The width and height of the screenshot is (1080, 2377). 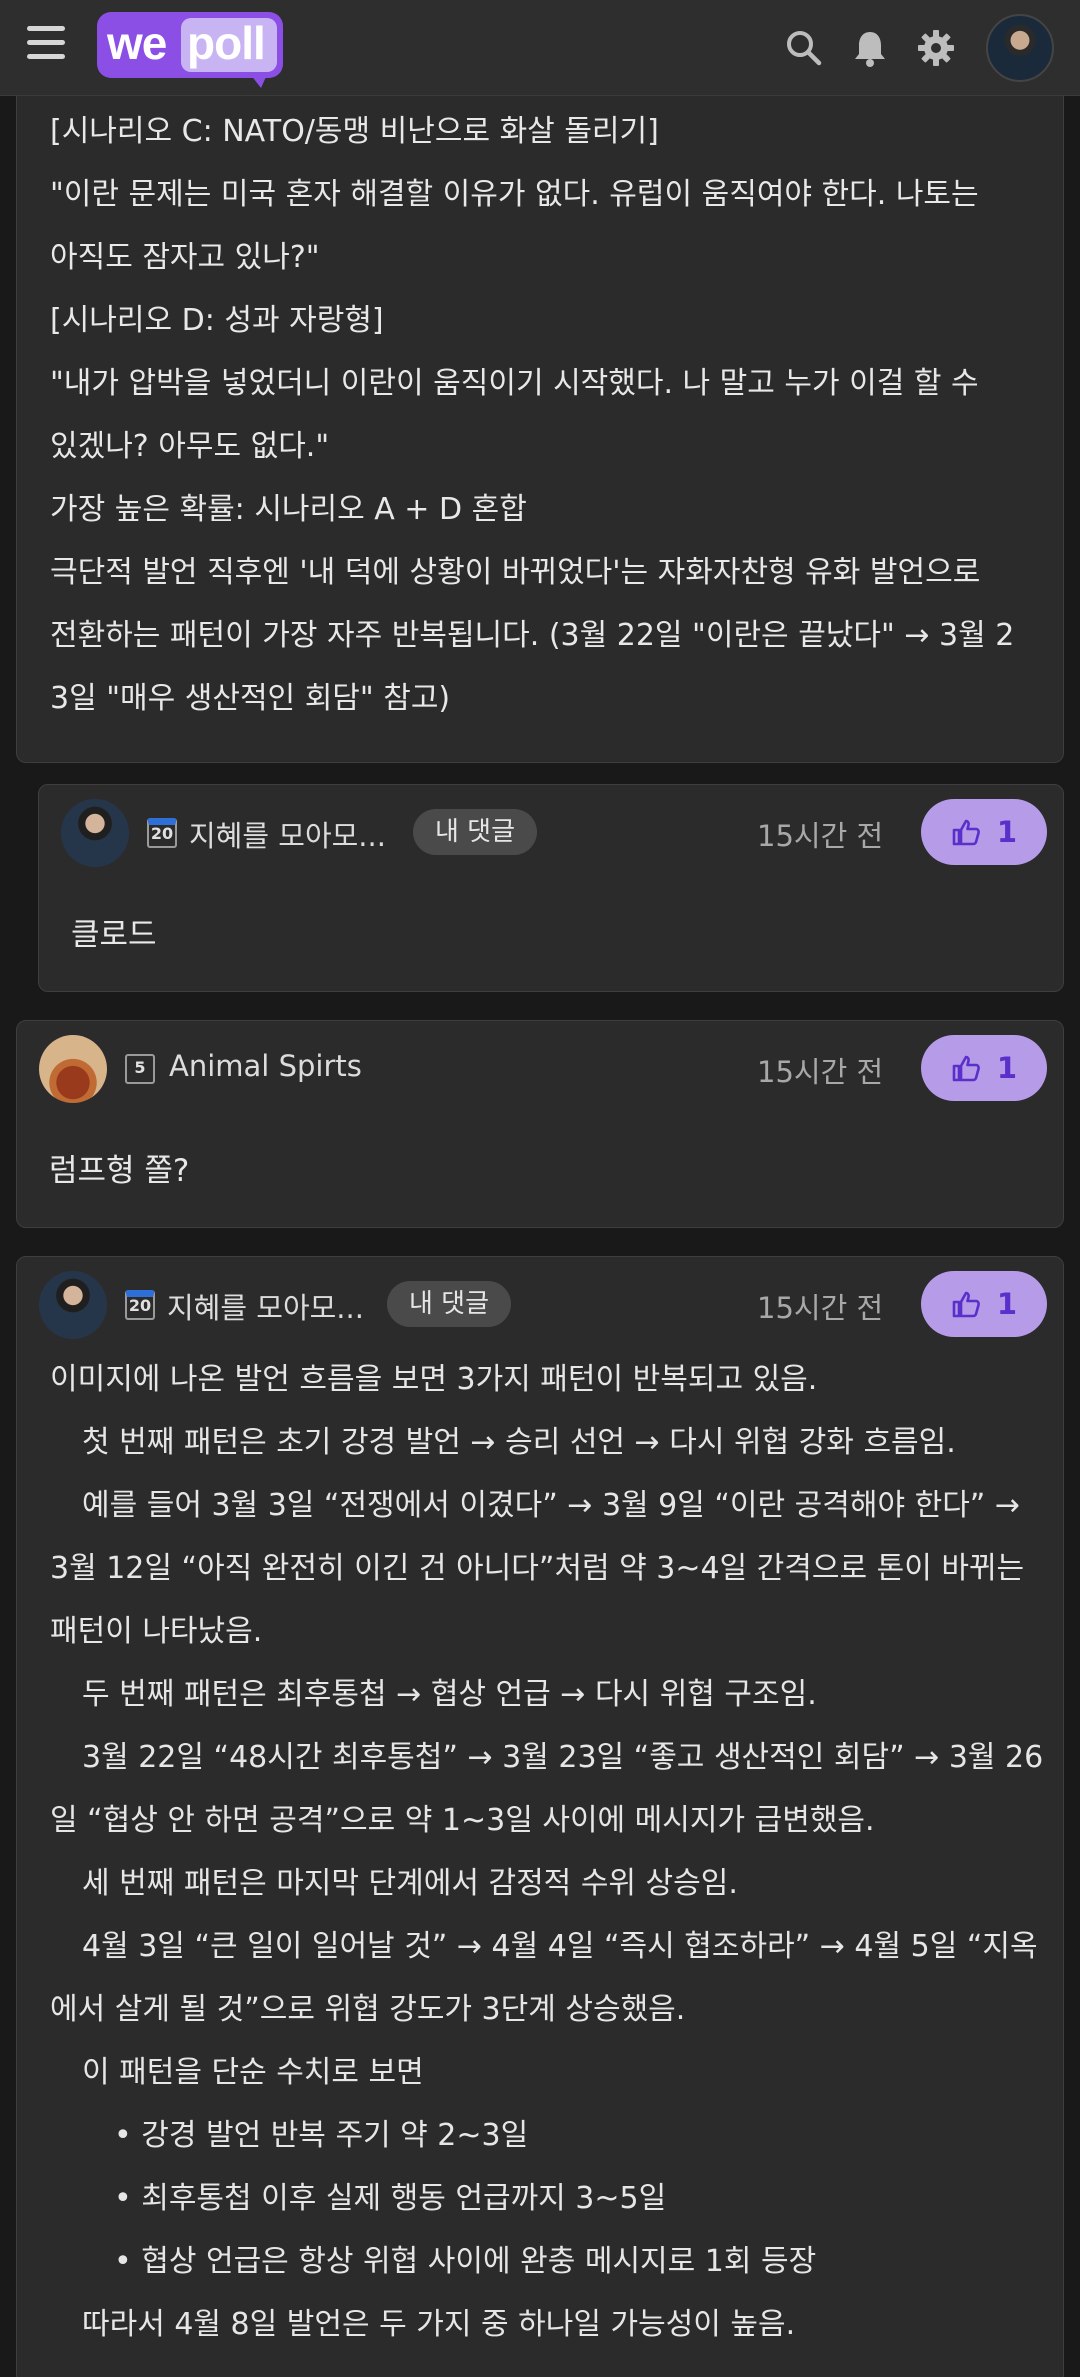 What do you see at coordinates (226, 43) in the screenshot?
I see `logo-poll-text: poll` at bounding box center [226, 43].